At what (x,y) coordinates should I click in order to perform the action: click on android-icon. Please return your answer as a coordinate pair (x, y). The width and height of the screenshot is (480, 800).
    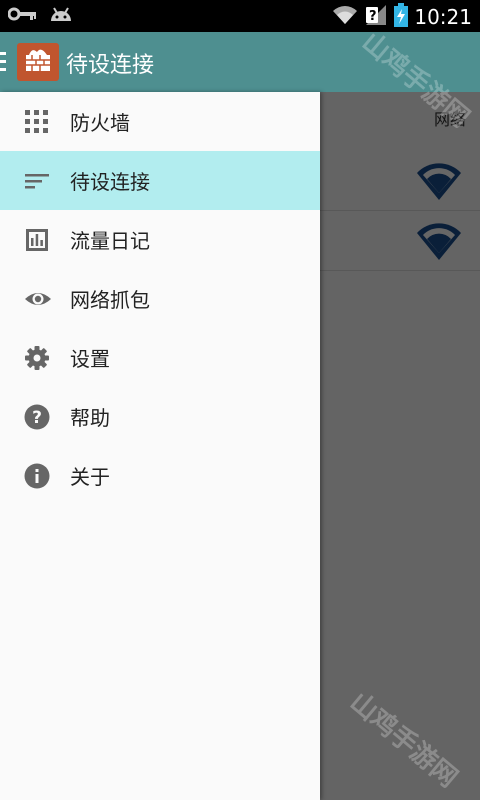
    Looking at the image, I should click on (61, 16).